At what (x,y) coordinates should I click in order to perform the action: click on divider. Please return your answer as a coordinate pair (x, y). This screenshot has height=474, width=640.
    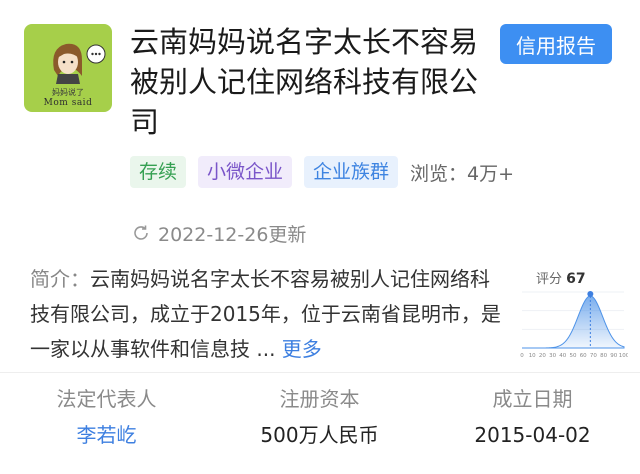
    Looking at the image, I should click on (320, 372).